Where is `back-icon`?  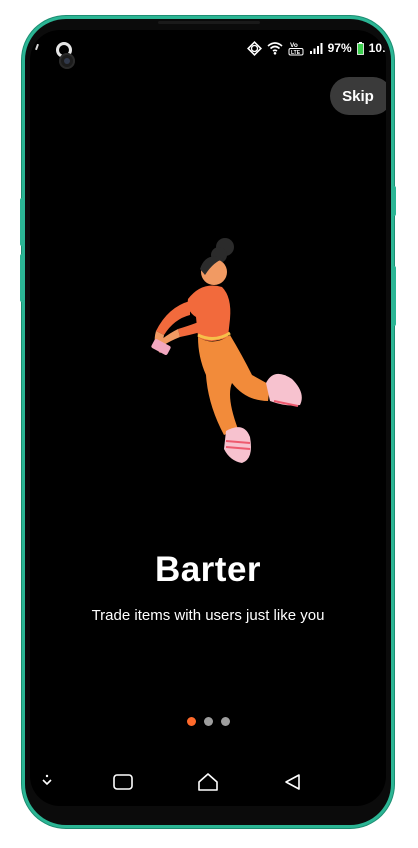 back-icon is located at coordinates (293, 784).